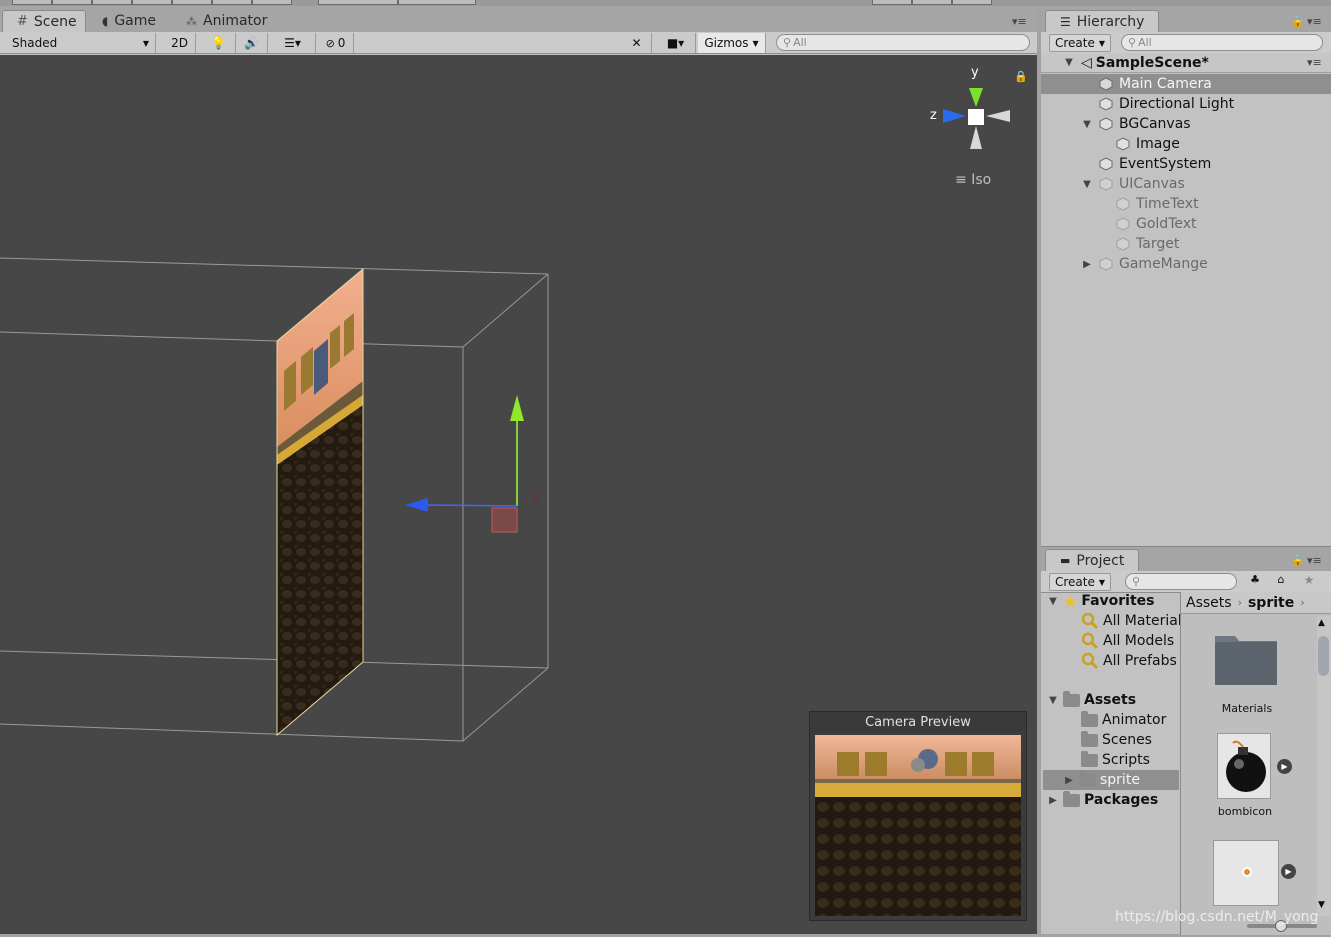  Describe the element at coordinates (336, 43) in the screenshot. I see `hidden-objects-toggle: ⊘ 0` at that location.